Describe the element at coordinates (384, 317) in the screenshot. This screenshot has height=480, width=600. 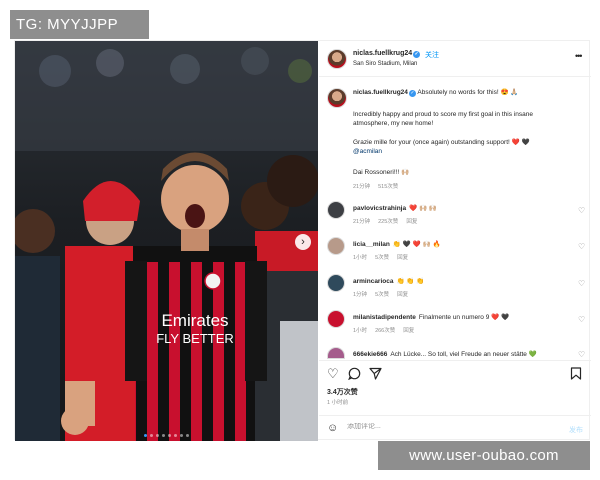
I see `comment-username: milanistadipendente` at that location.